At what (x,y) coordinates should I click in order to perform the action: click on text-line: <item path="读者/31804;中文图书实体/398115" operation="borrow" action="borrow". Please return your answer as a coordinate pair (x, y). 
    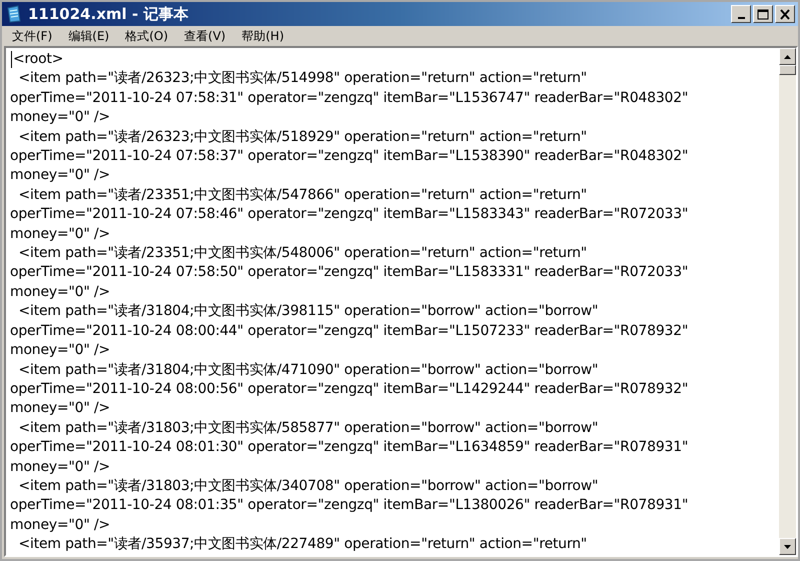
    Looking at the image, I should click on (308, 312).